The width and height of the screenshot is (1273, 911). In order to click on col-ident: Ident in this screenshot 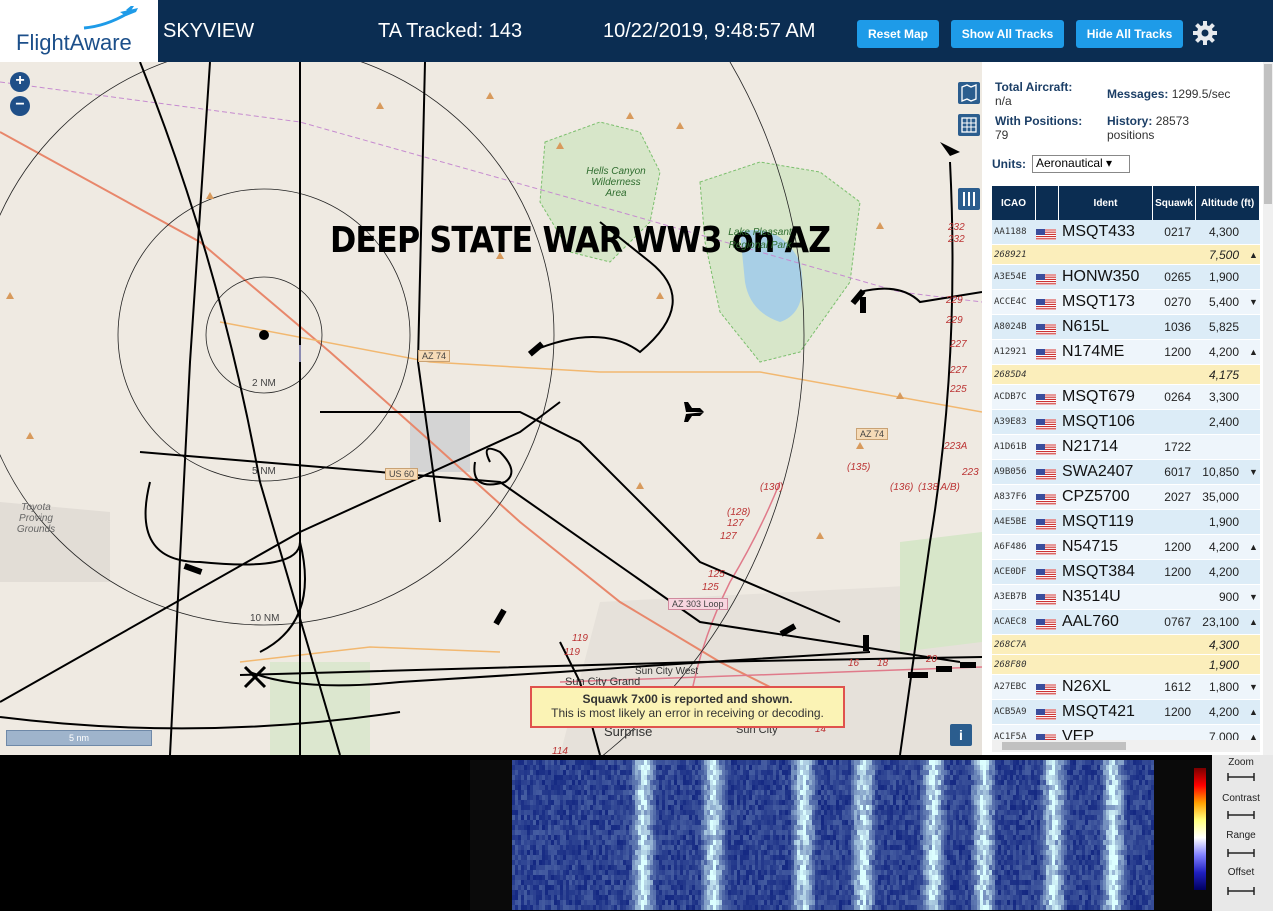, I will do `click(1105, 203)`.